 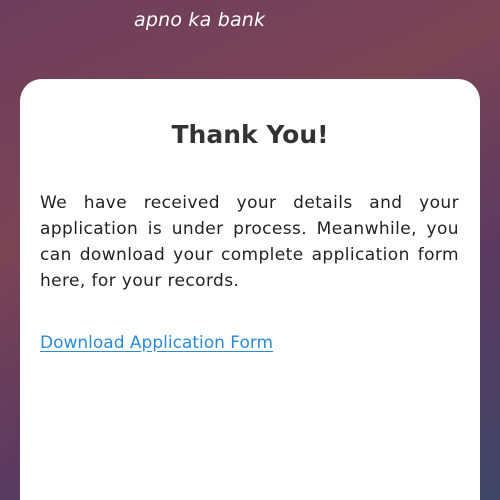 I want to click on download-application-form-link: Download Application Form, so click(x=156, y=343).